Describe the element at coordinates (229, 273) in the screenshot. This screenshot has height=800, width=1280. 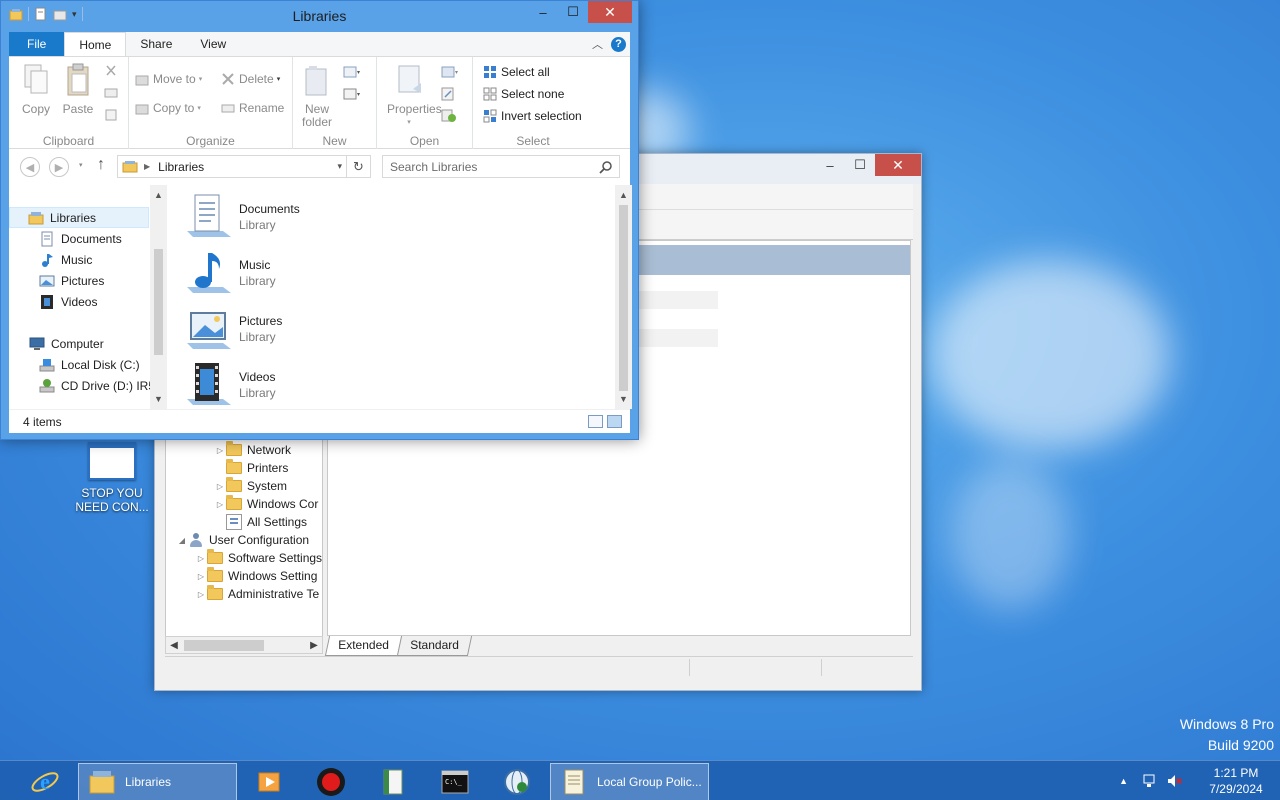
I see `library-item-music: Music Library` at that location.